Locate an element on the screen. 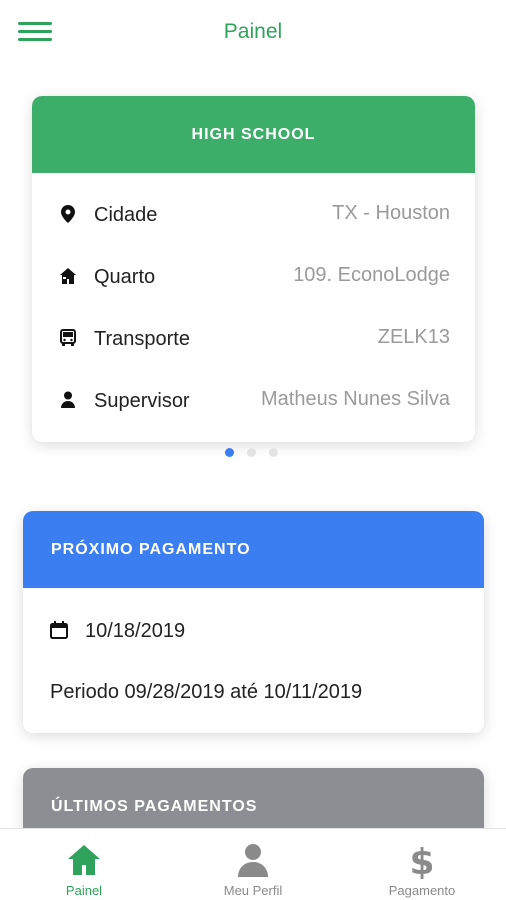 The width and height of the screenshot is (506, 900). person-icon is located at coordinates (68, 400).